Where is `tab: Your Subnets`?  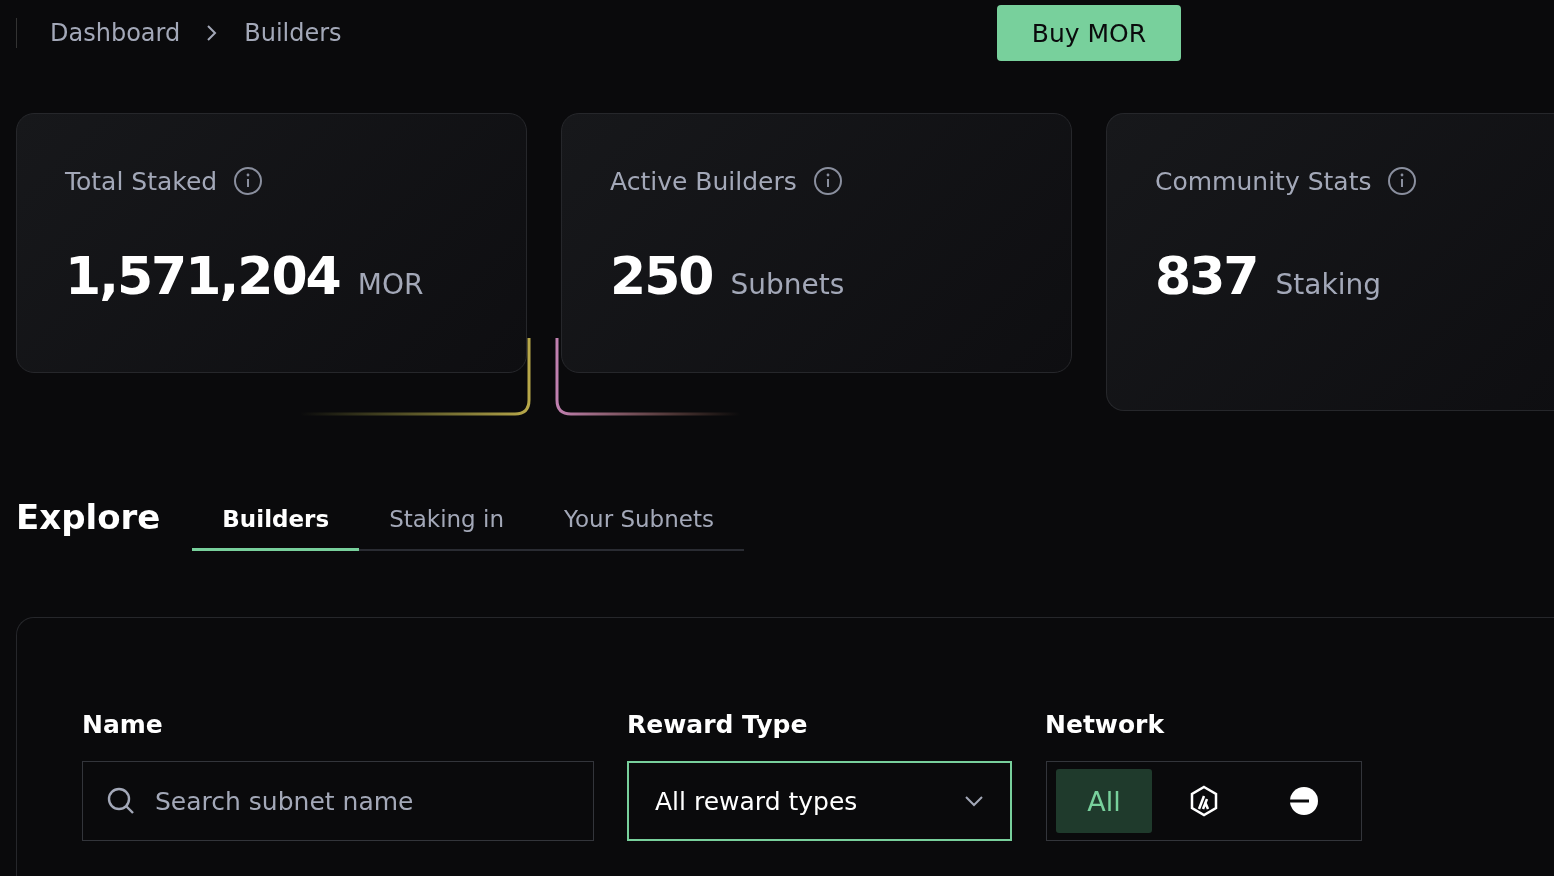
tab: Your Subnets is located at coordinates (639, 528).